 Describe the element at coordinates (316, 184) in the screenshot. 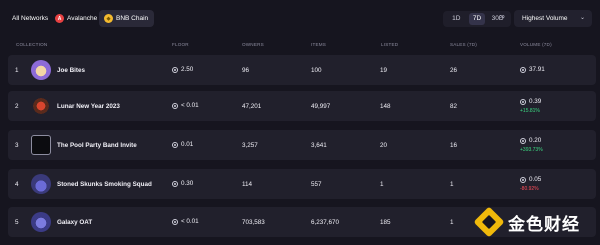

I see `items-count: 557` at that location.